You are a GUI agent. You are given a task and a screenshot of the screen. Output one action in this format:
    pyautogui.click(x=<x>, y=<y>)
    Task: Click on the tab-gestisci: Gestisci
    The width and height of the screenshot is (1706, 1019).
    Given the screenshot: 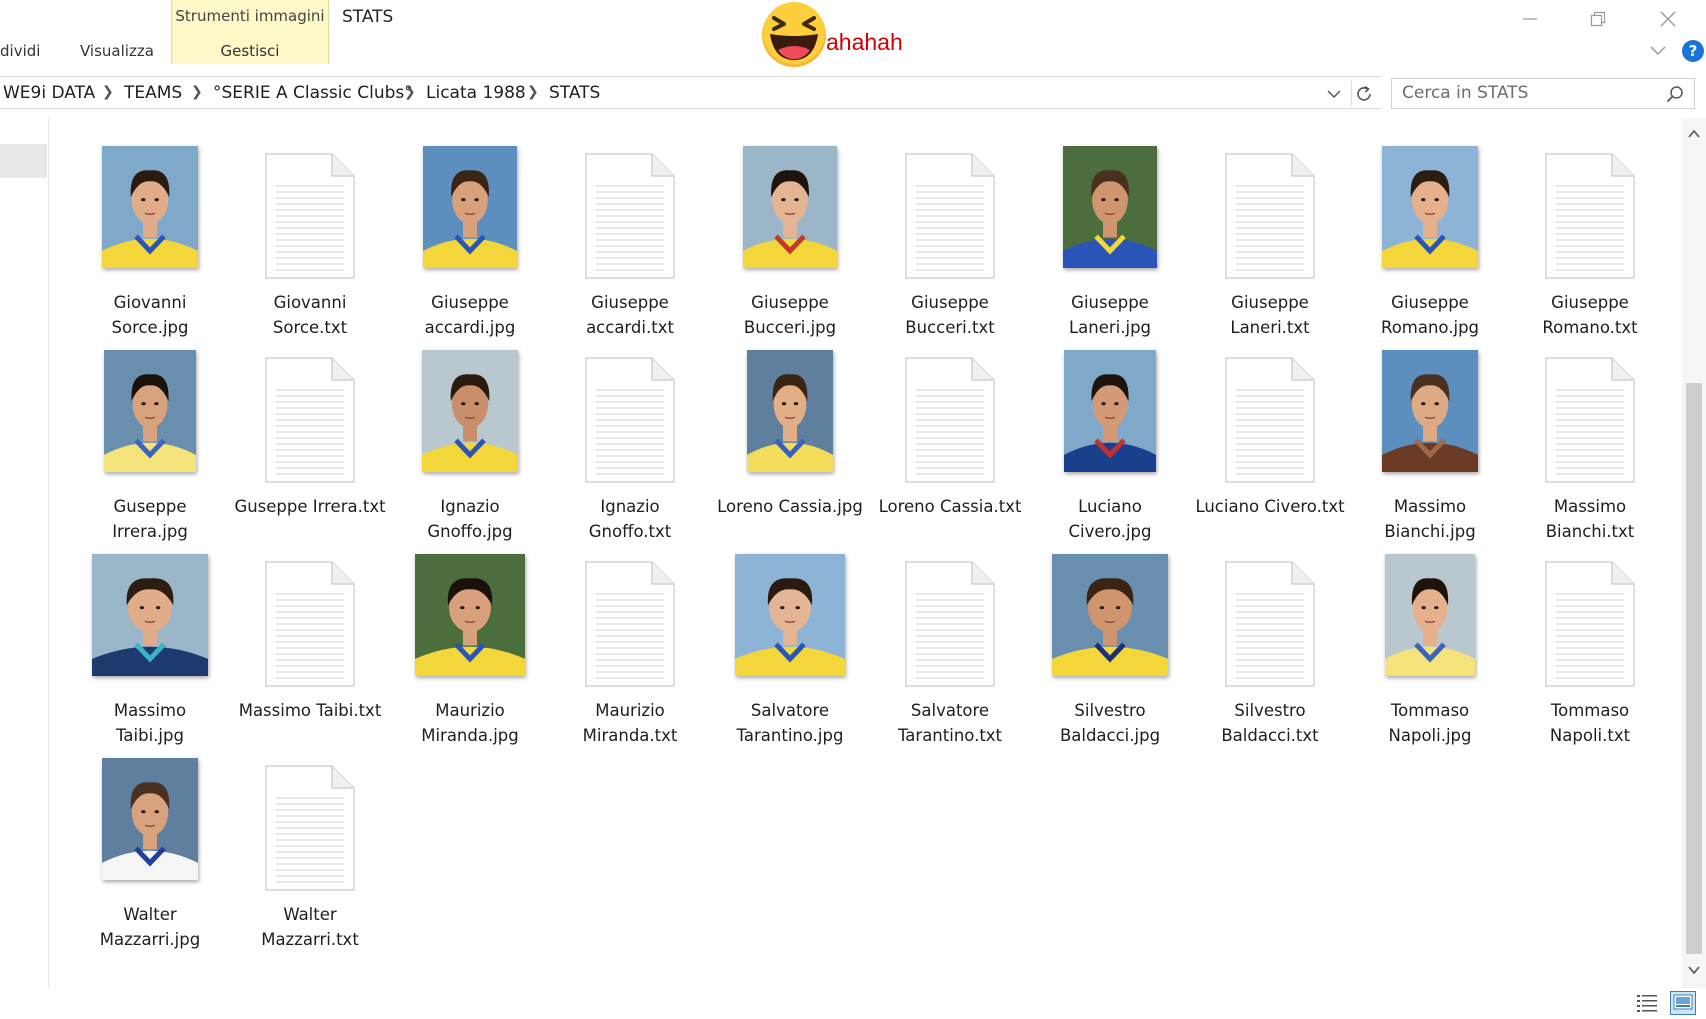 What is the action you would take?
    pyautogui.click(x=250, y=51)
    